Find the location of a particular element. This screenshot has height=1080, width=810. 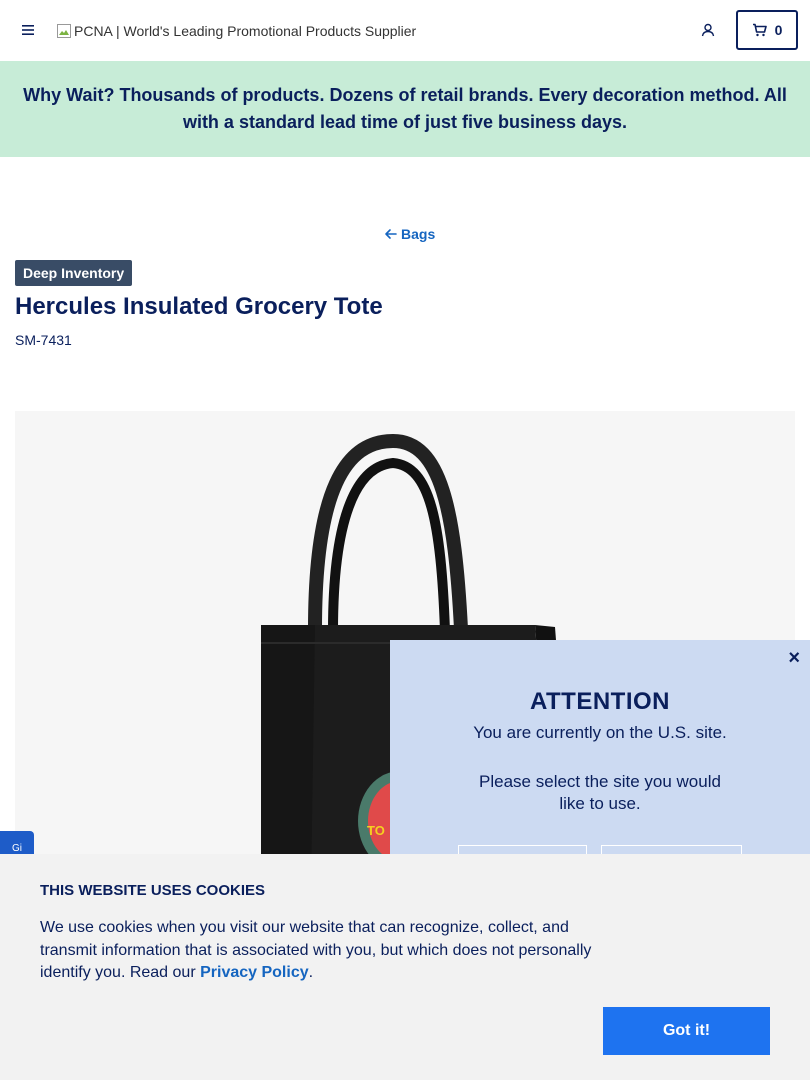

broken-image-icon is located at coordinates (64, 31).